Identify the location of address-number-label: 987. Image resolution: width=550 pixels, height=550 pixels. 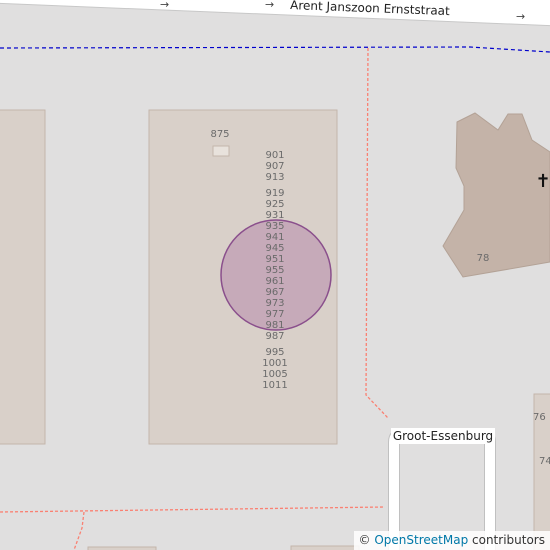
(274, 336).